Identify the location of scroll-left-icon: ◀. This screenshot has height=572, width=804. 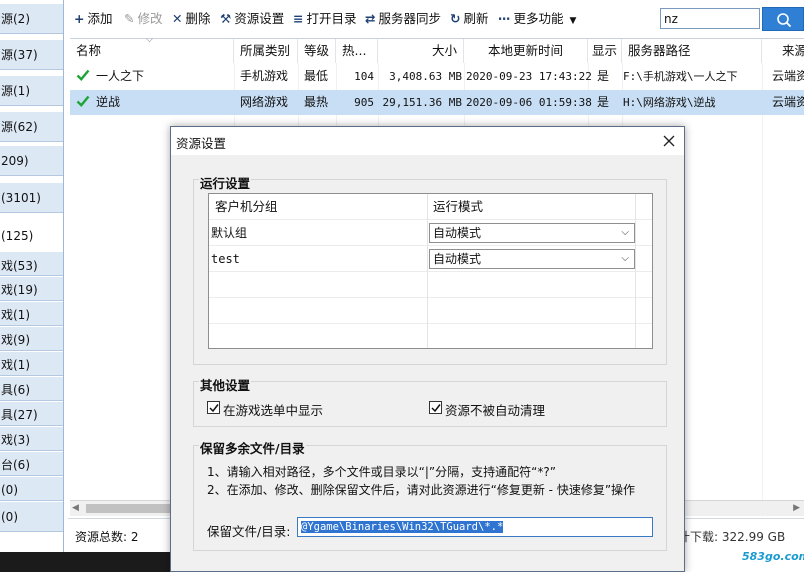
(75, 508).